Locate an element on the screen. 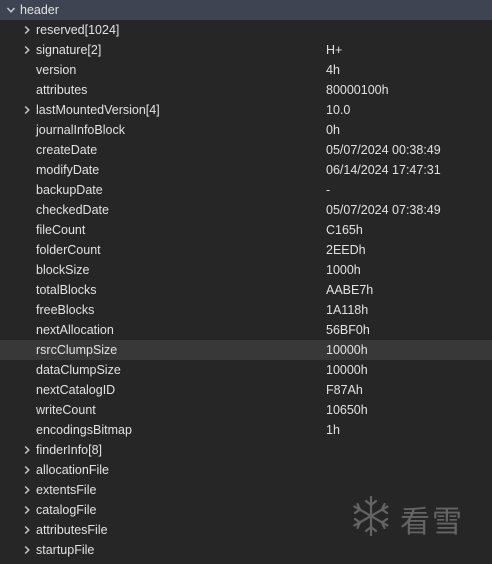  field-value: 06/14/2024 17:47:31 is located at coordinates (383, 170).